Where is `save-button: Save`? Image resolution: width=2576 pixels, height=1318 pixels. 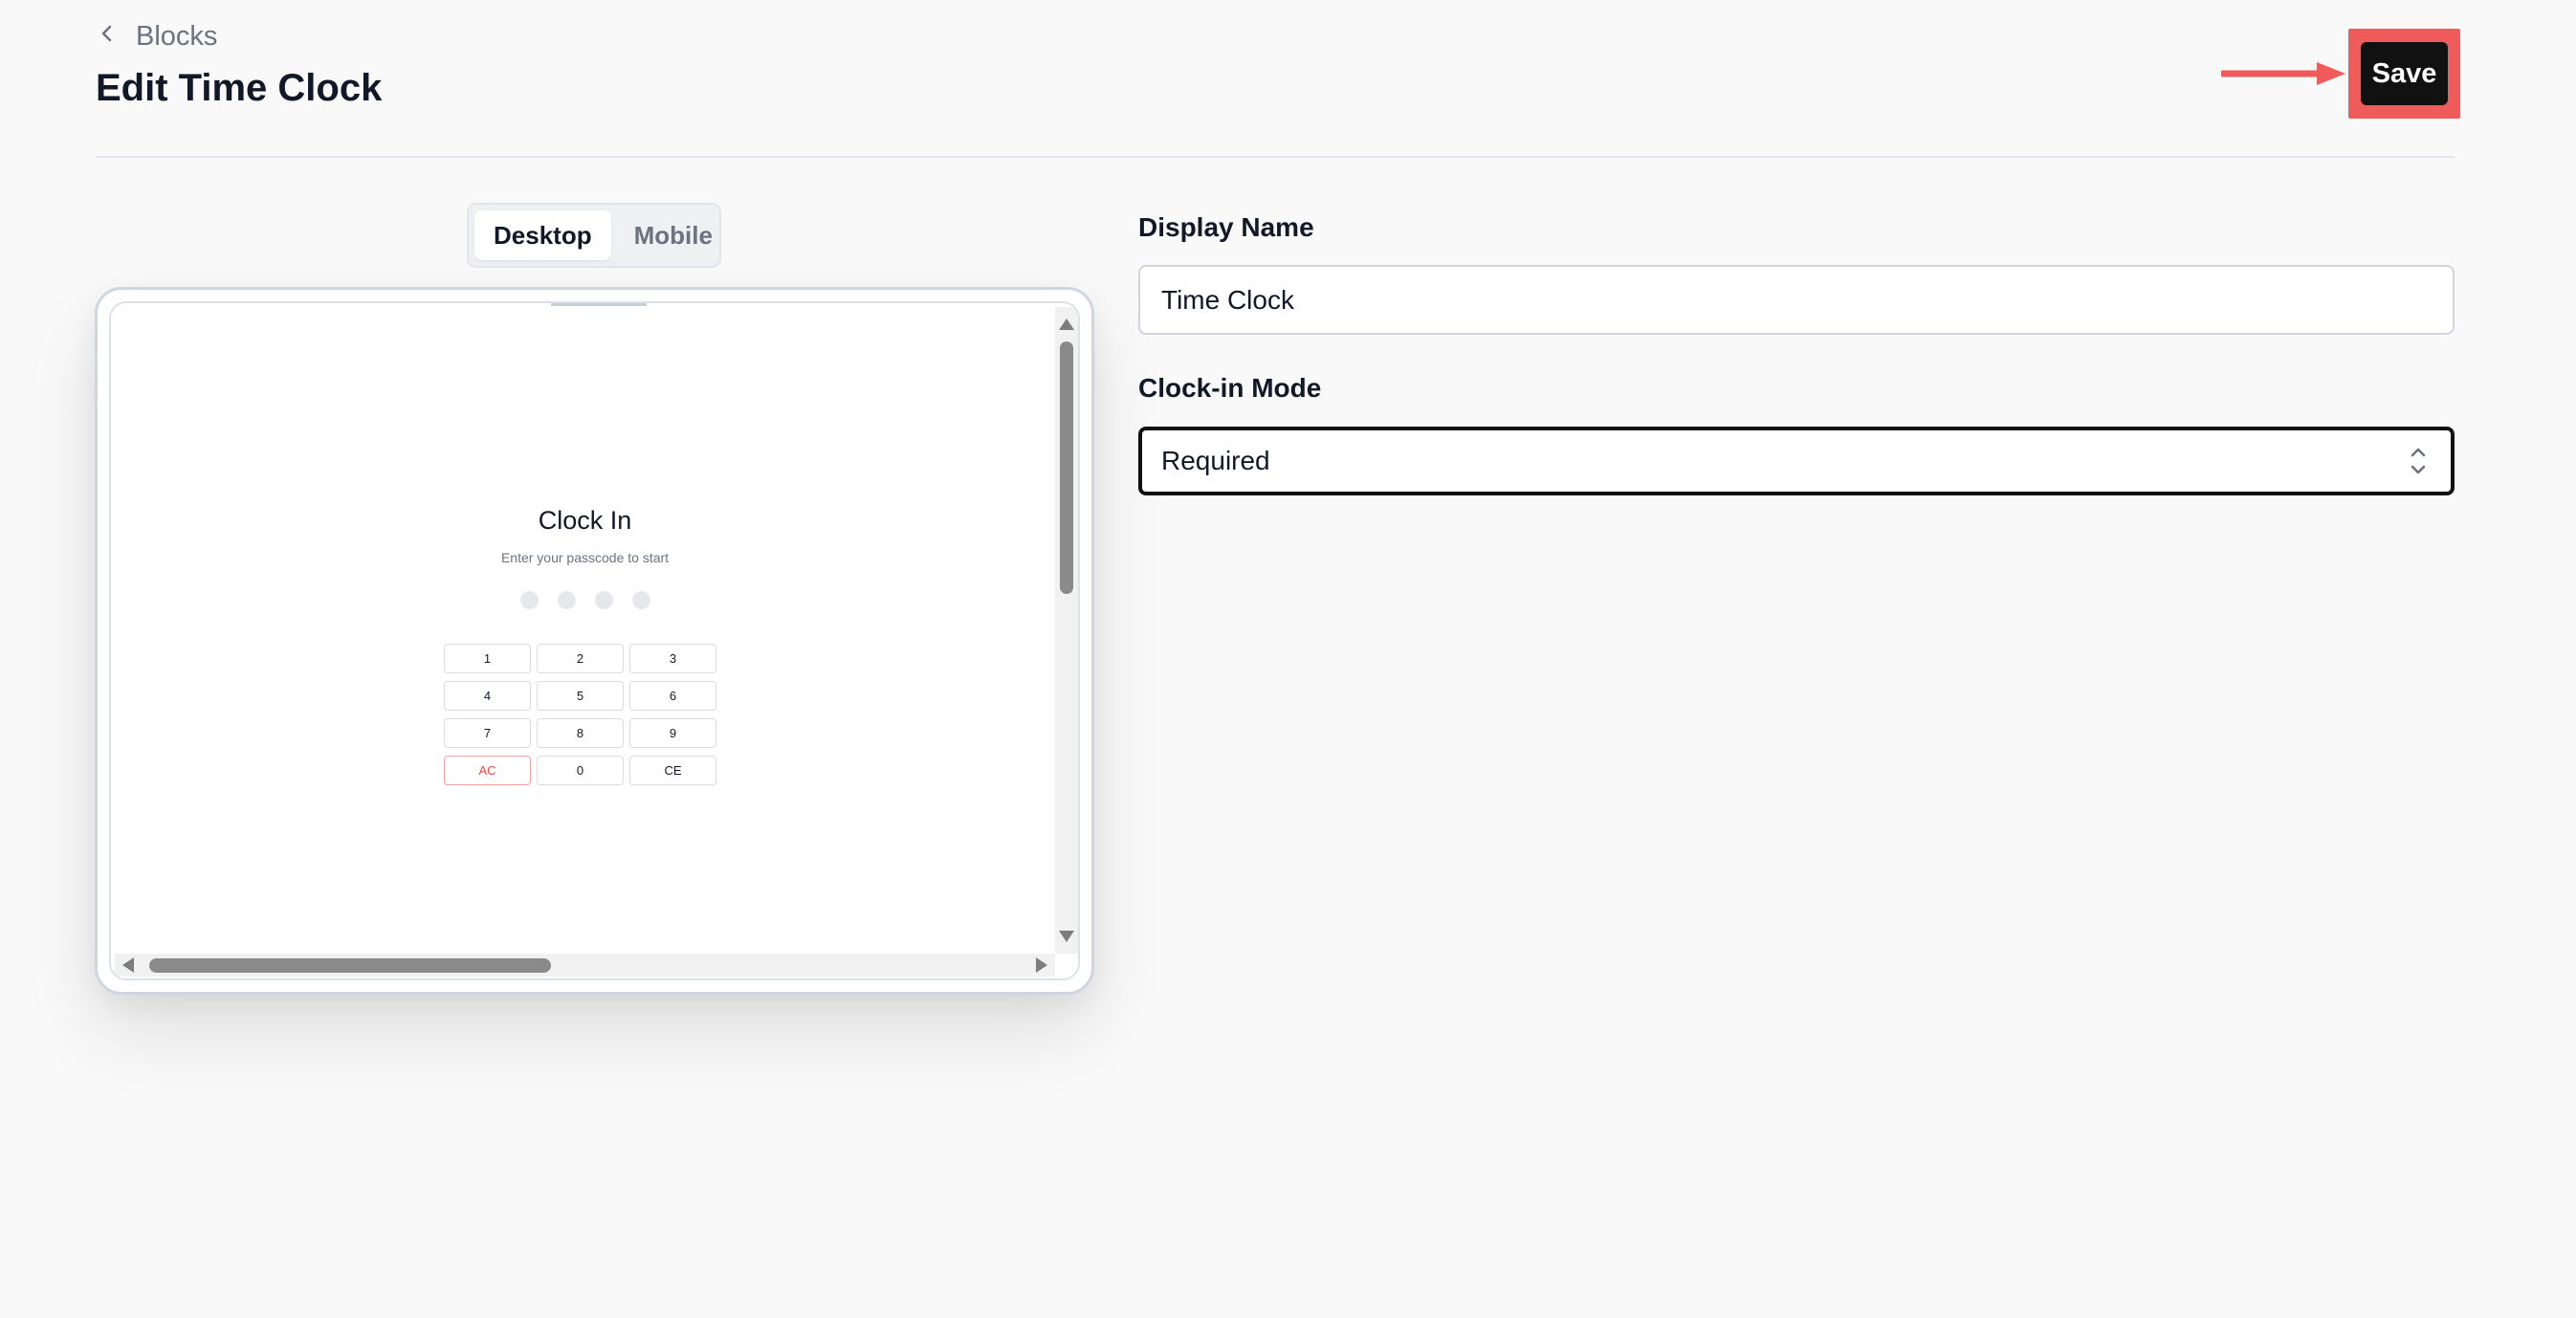
save-button: Save is located at coordinates (2404, 73).